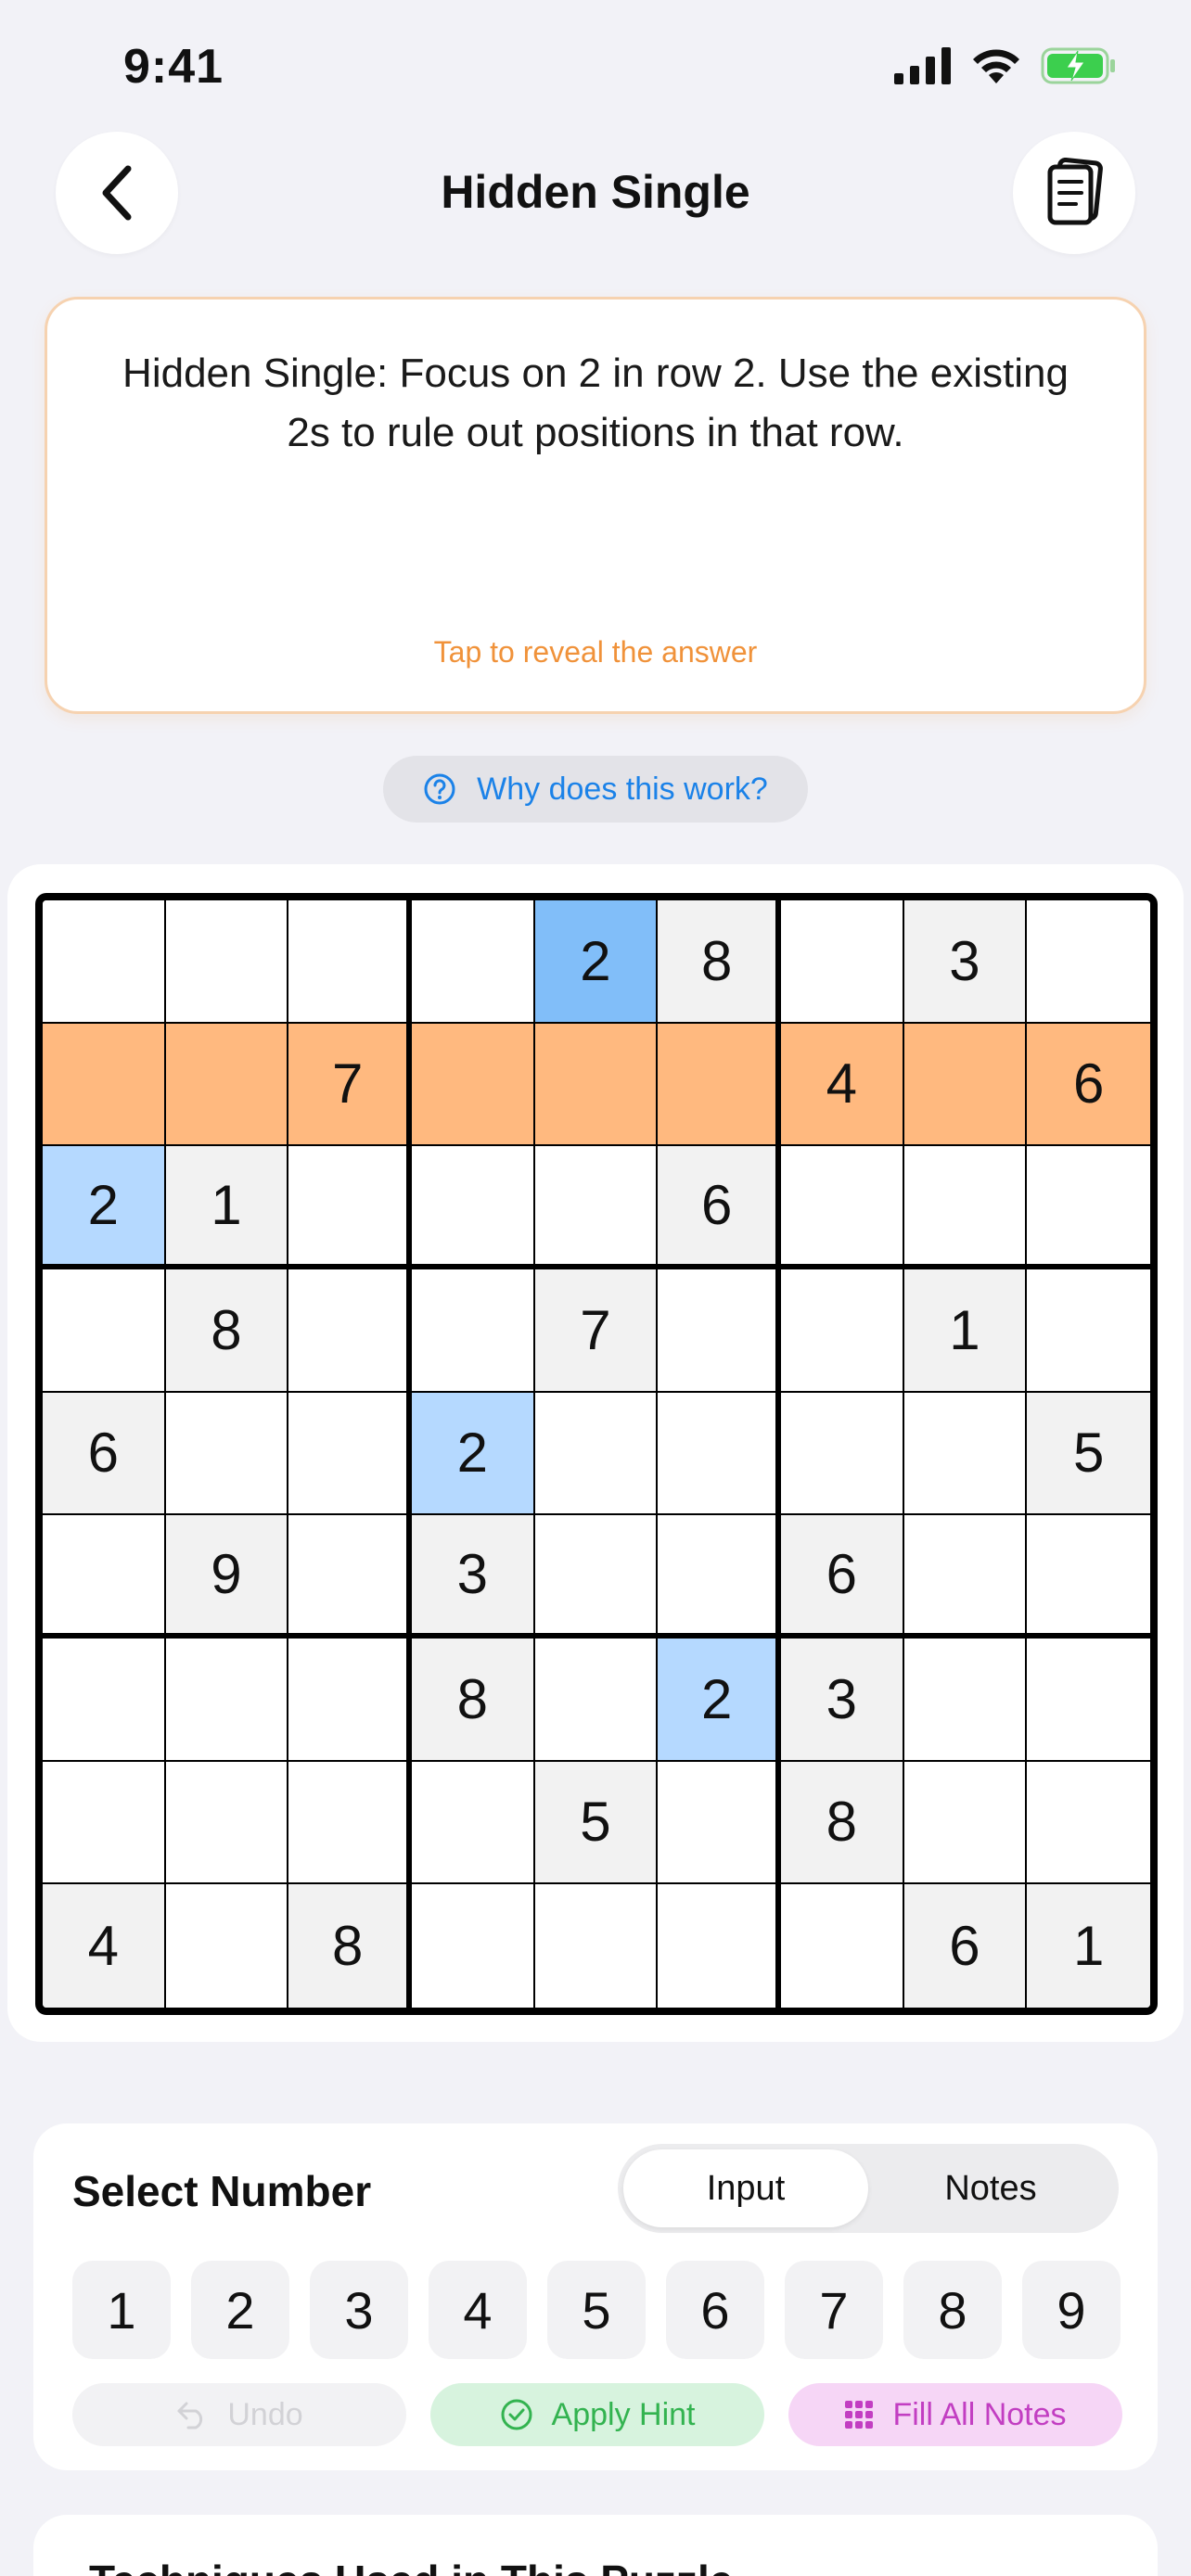 The image size is (1191, 2576). I want to click on sudoku-cell-r2c5, so click(597, 1085).